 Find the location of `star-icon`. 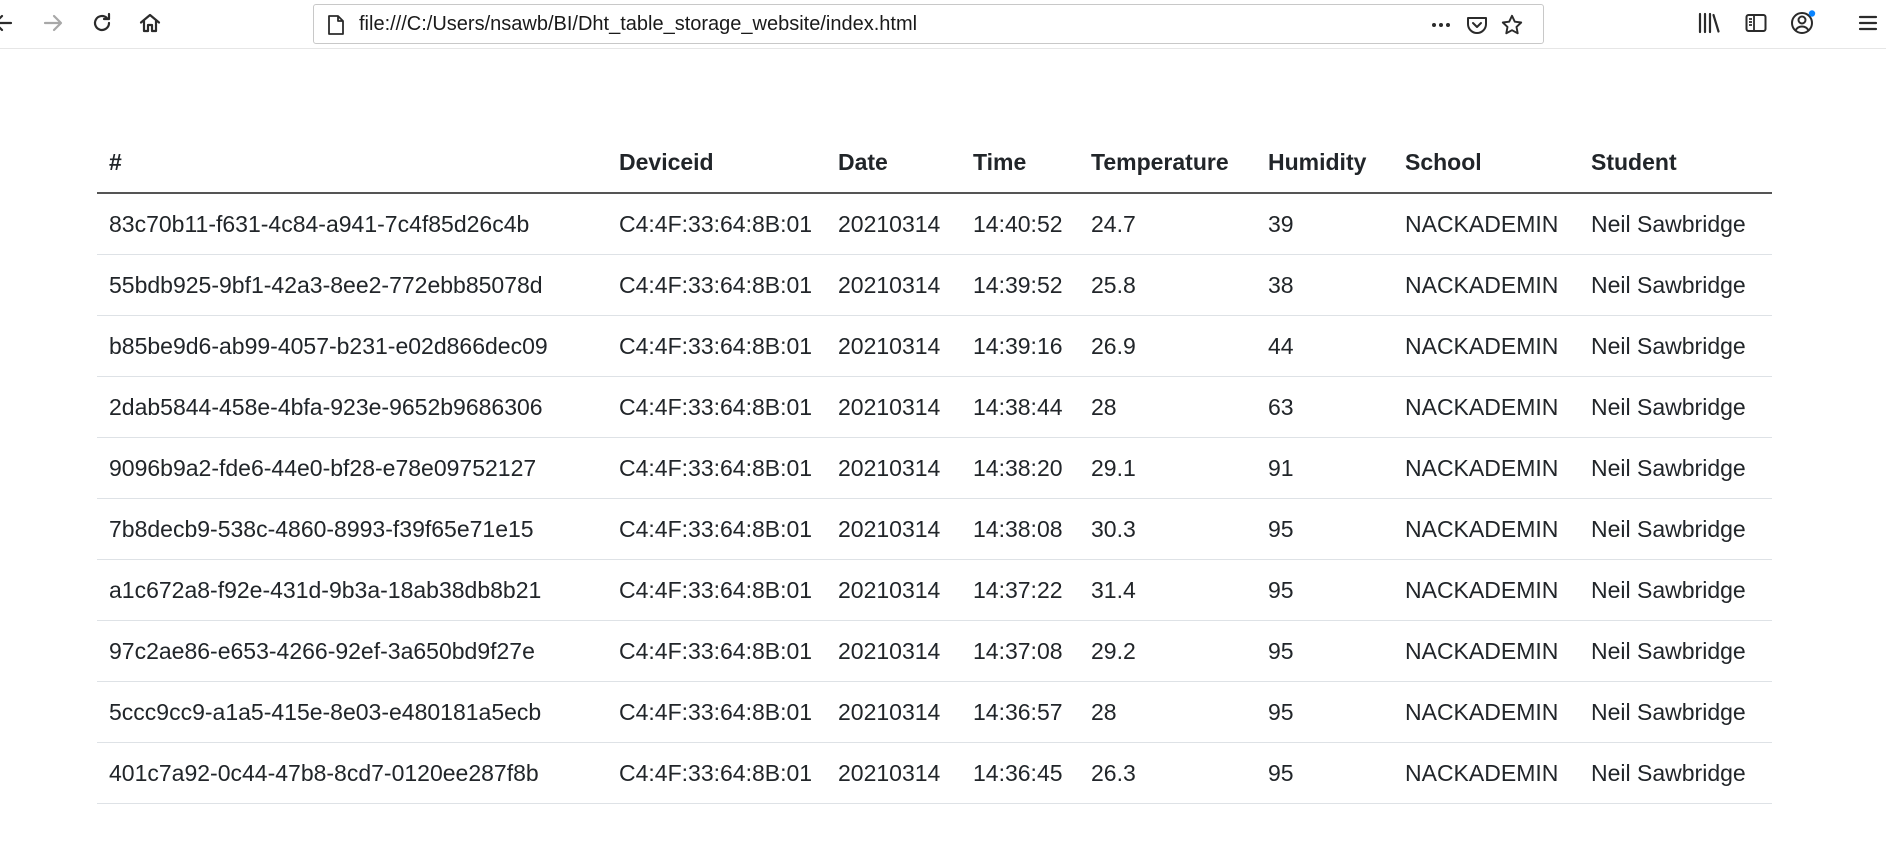

star-icon is located at coordinates (1512, 25).